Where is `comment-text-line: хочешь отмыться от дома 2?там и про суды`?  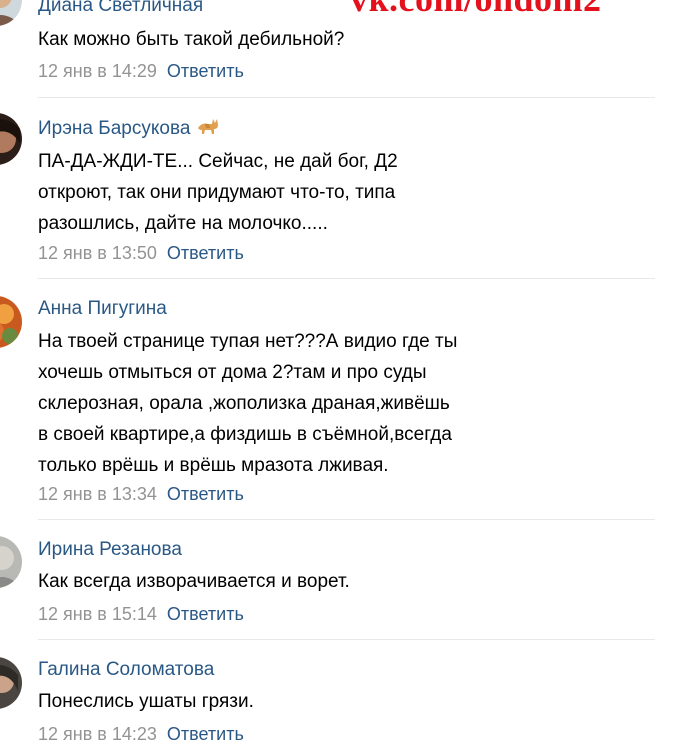
comment-text-line: хочешь отмыться от дома 2?там и про суды is located at coordinates (232, 372).